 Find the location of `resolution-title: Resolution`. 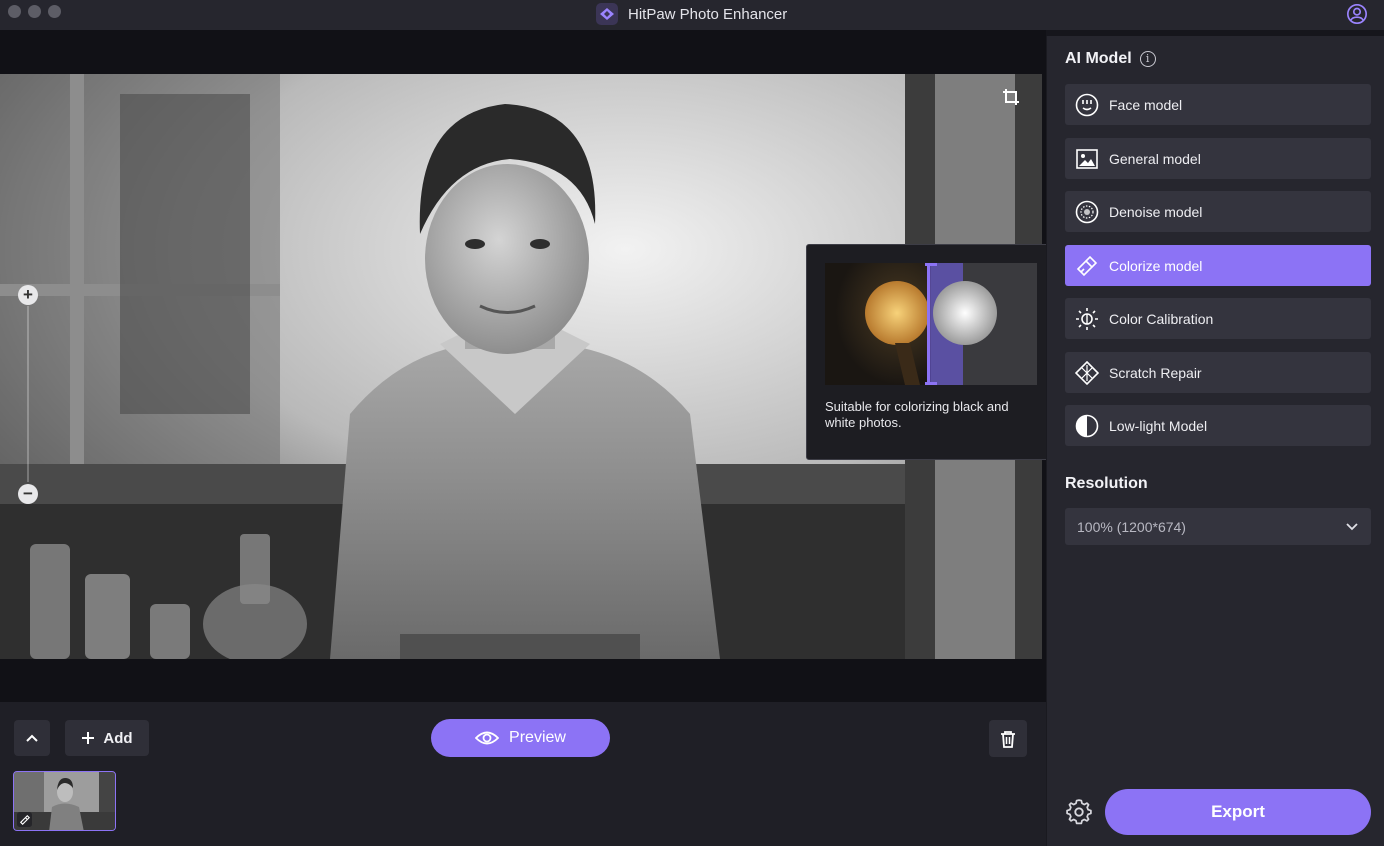

resolution-title: Resolution is located at coordinates (1106, 483).